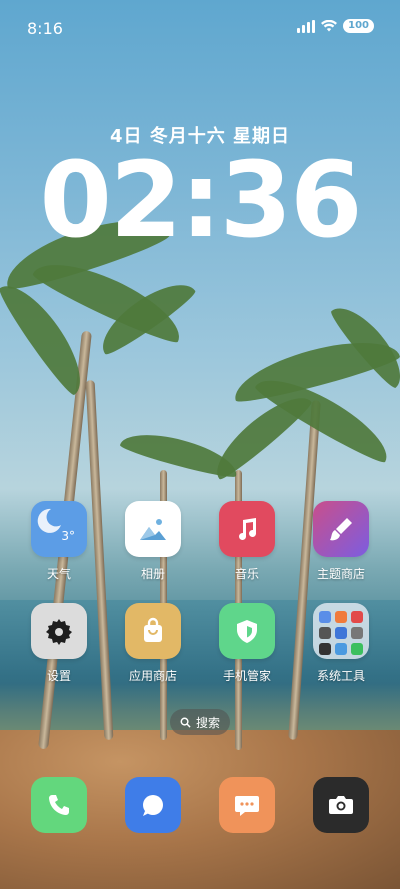 Image resolution: width=400 pixels, height=889 pixels. Describe the element at coordinates (68, 536) in the screenshot. I see `weather-temp: 3°` at that location.